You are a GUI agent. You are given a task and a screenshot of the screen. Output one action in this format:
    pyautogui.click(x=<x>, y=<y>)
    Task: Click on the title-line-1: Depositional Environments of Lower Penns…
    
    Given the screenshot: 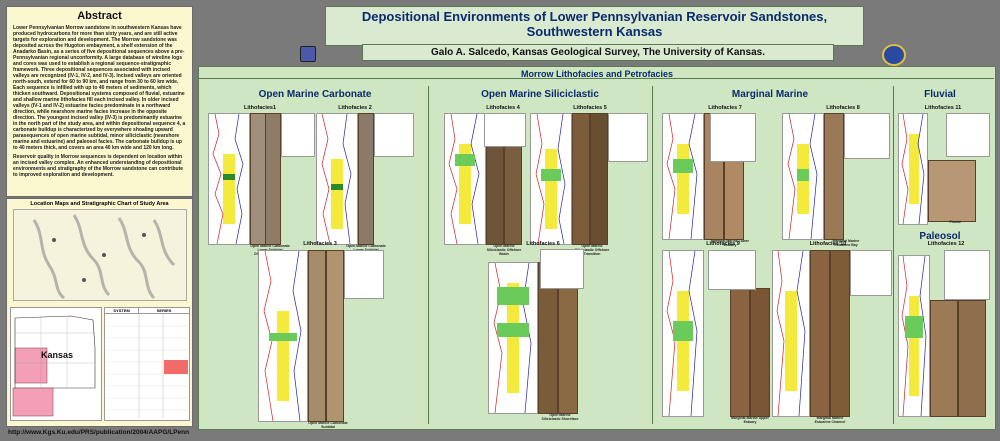 What is the action you would take?
    pyautogui.click(x=594, y=16)
    